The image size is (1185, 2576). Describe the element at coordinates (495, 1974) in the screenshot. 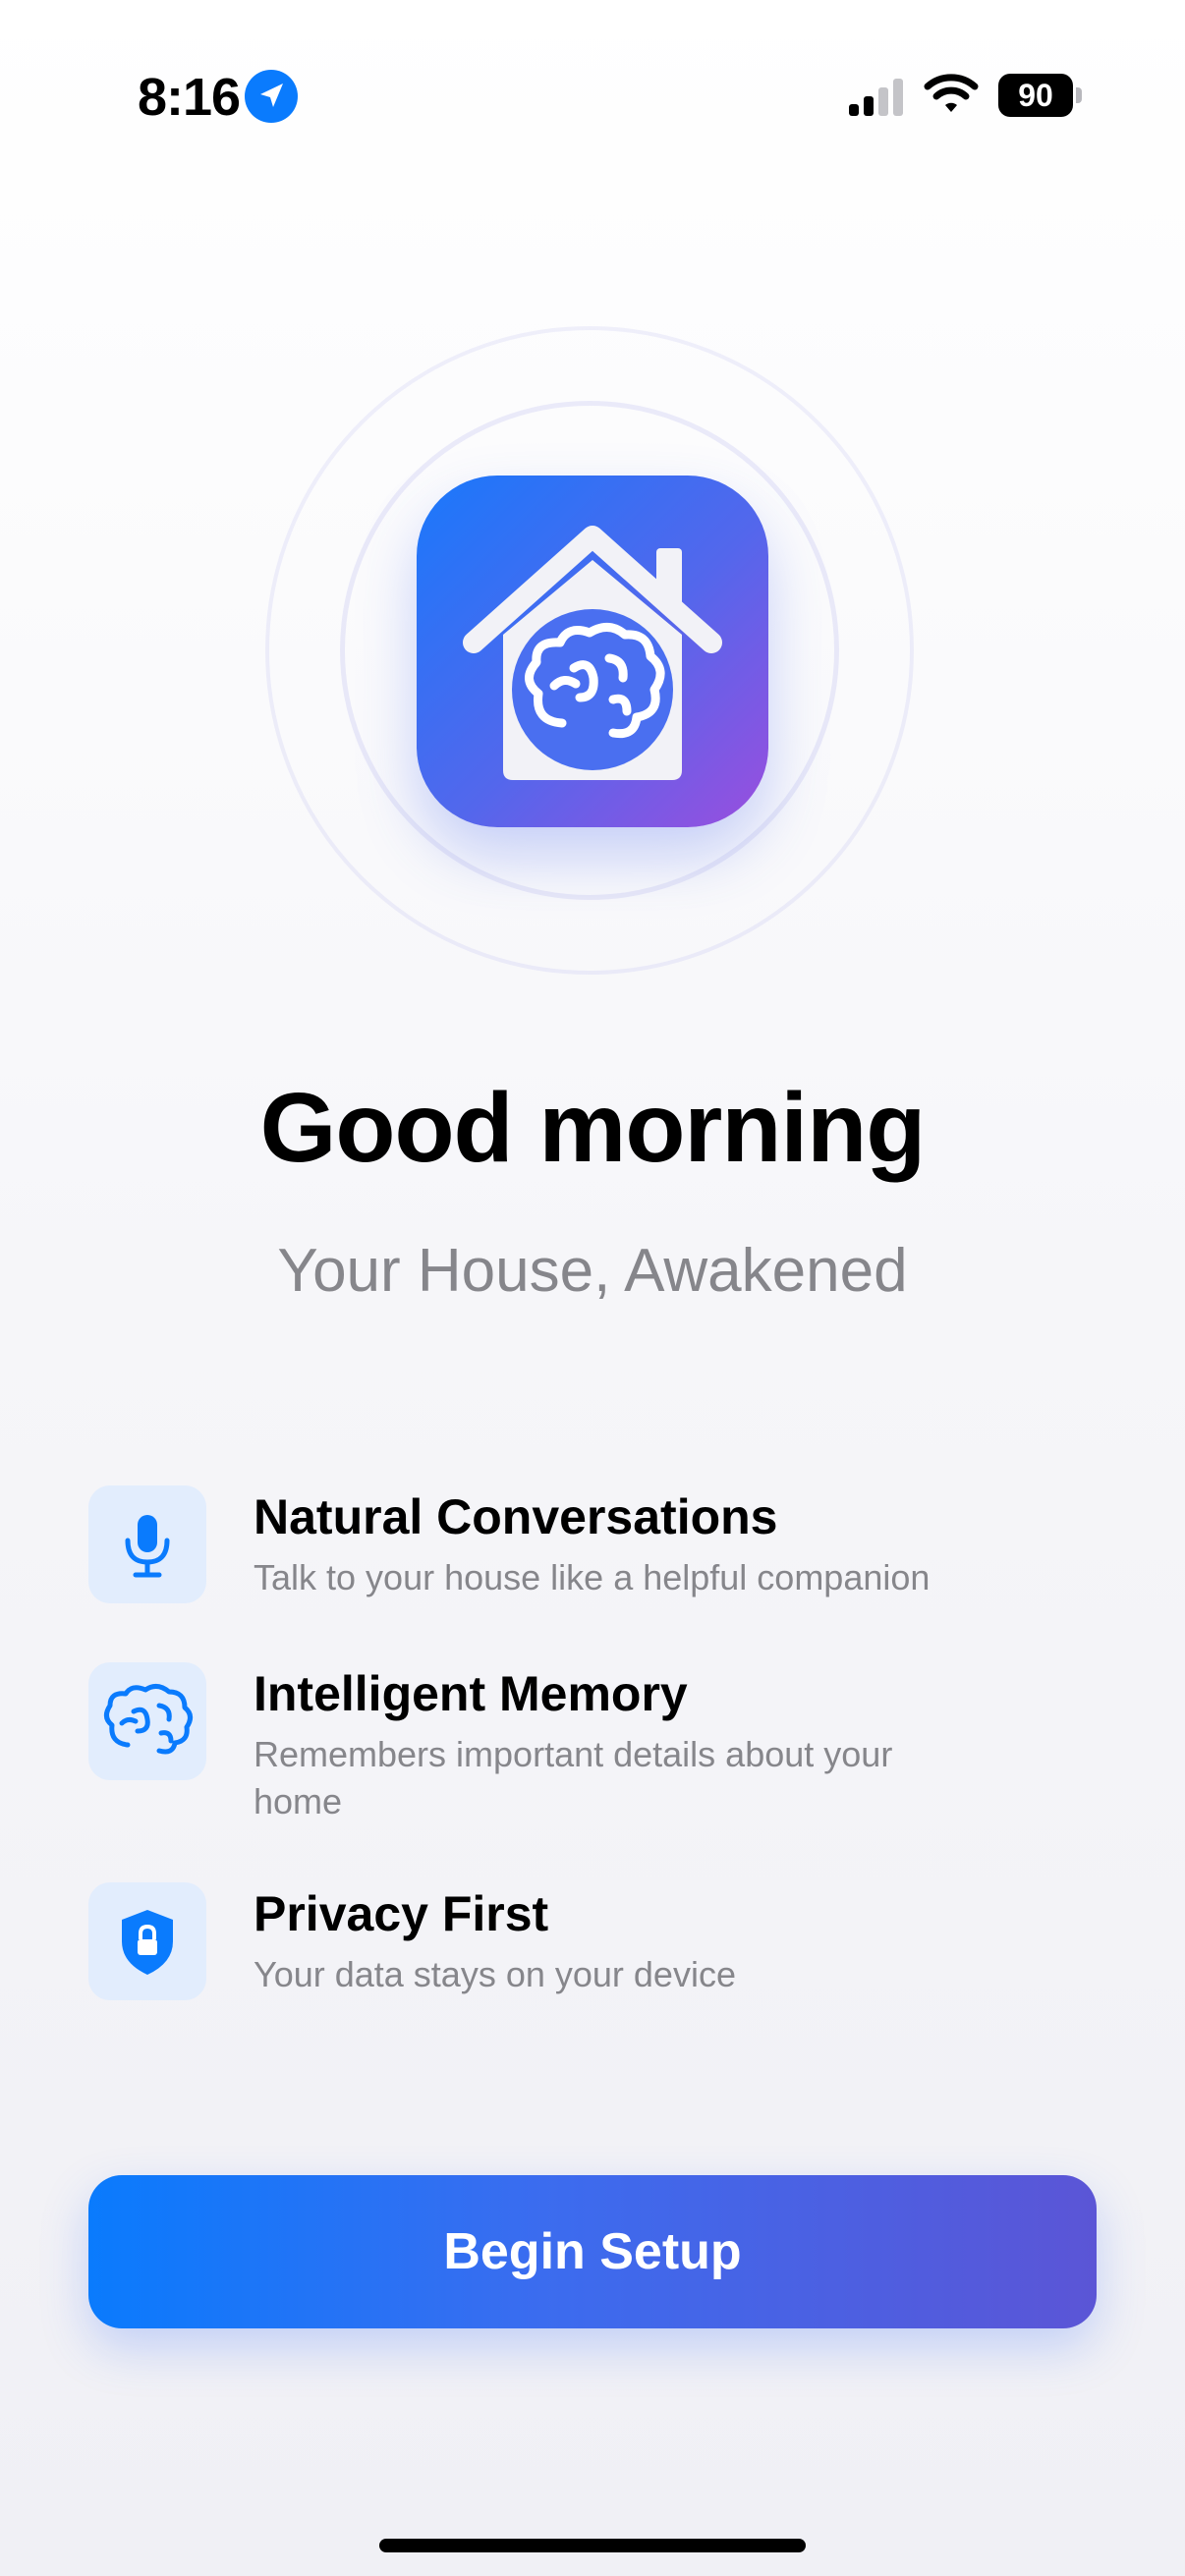

I see `feature-description: Your data stays on your device` at that location.